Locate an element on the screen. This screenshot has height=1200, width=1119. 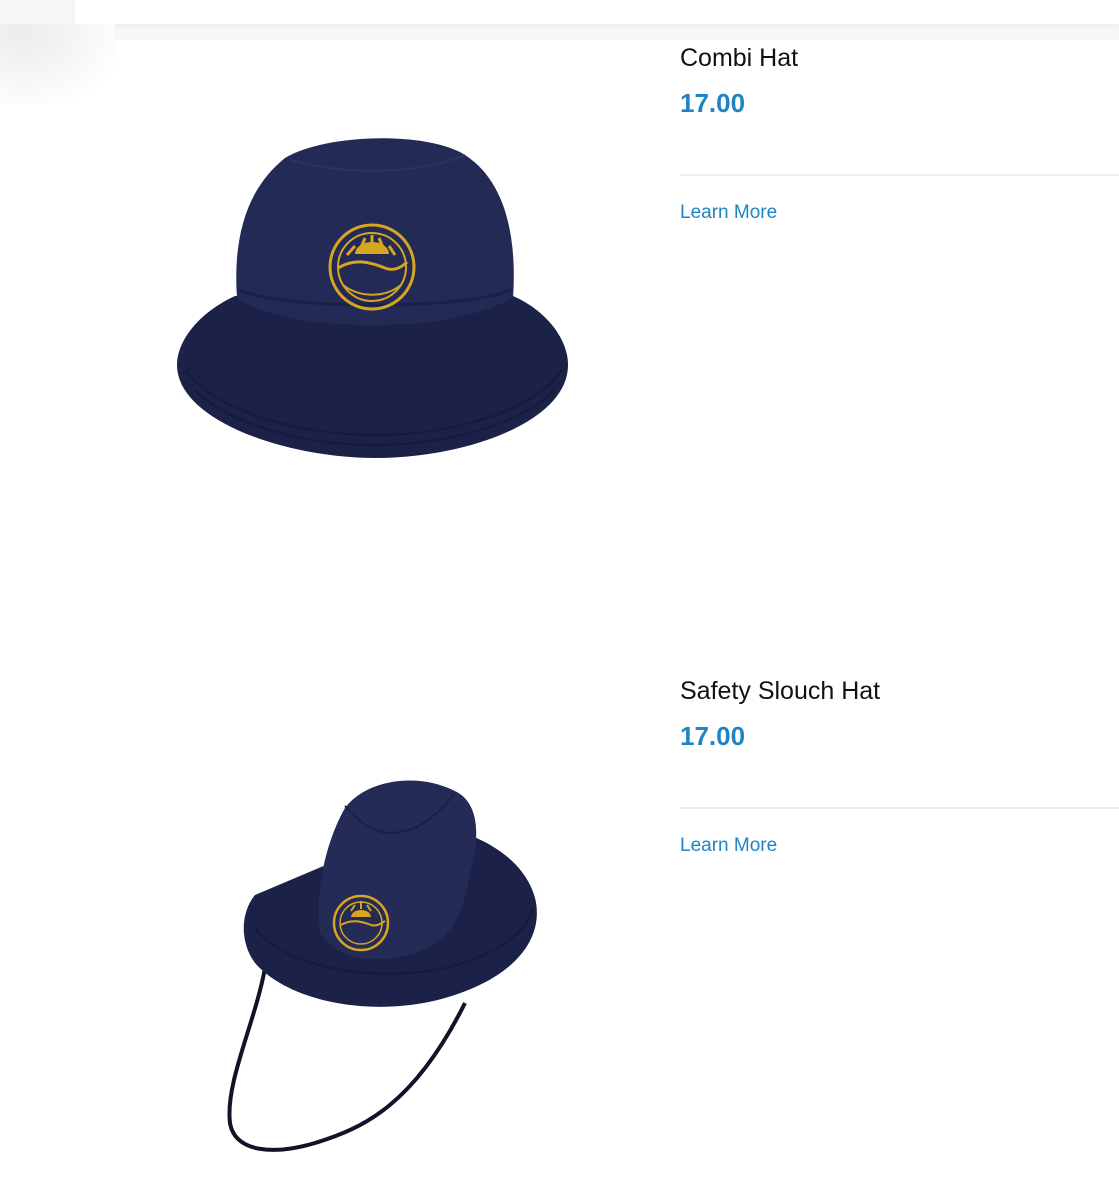
header-bar is located at coordinates (597, 12).